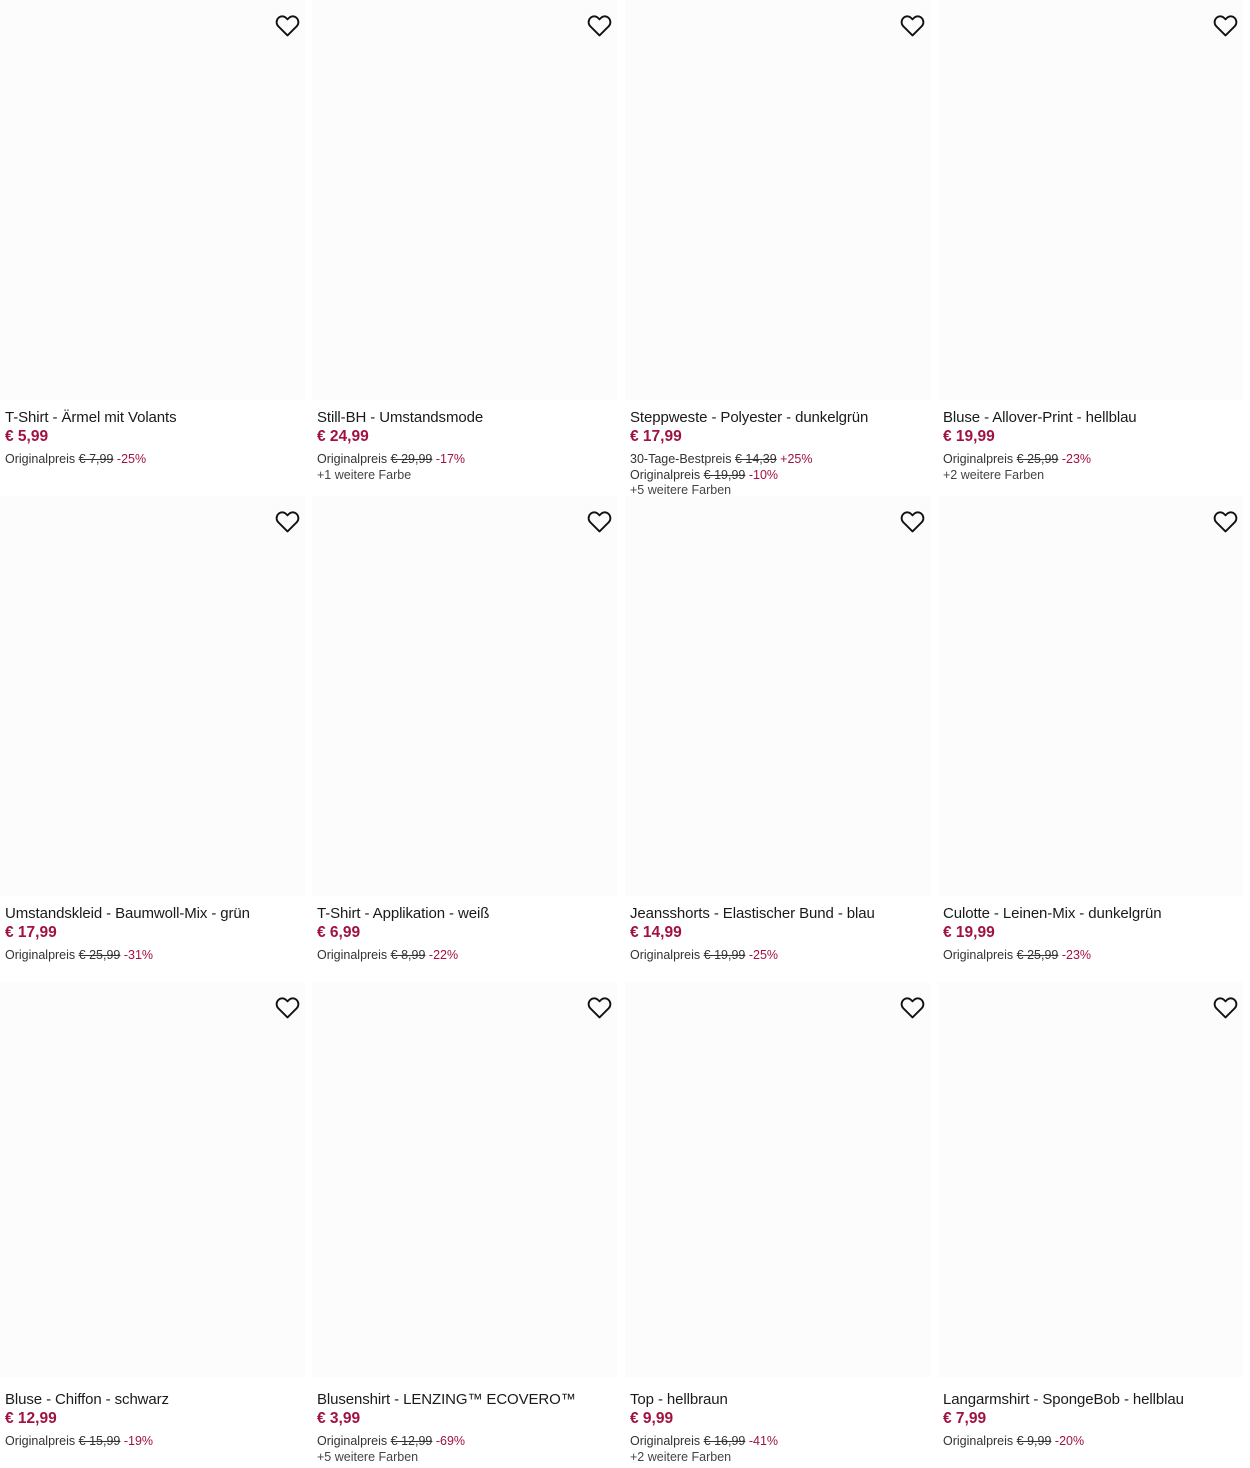  I want to click on product-title: Langarmshirt - SpongeBob - hellblau, so click(1093, 1400).